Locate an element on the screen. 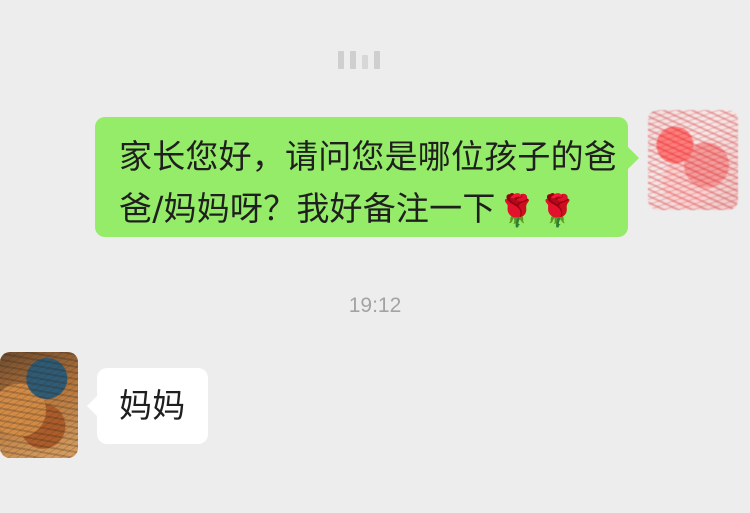 The image size is (750, 513). self-message-line-1: 家长您好，请问您是哪位孩子的爸 is located at coordinates (368, 156).